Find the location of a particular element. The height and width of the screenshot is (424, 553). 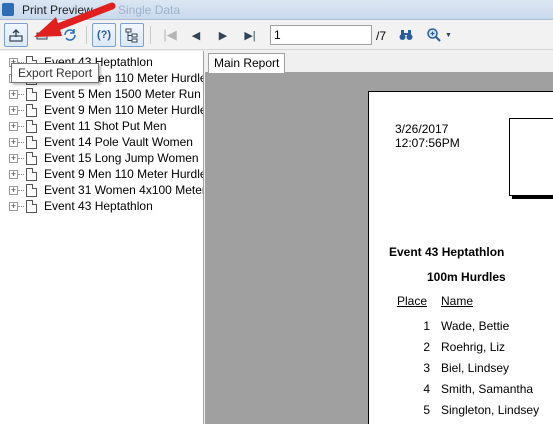

toggle-group-tree-button is located at coordinates (132, 35).